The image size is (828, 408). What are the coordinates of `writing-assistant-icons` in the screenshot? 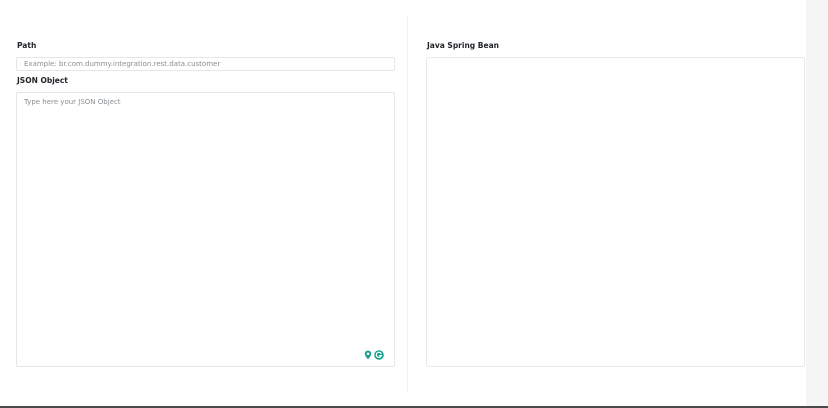 It's located at (374, 355).